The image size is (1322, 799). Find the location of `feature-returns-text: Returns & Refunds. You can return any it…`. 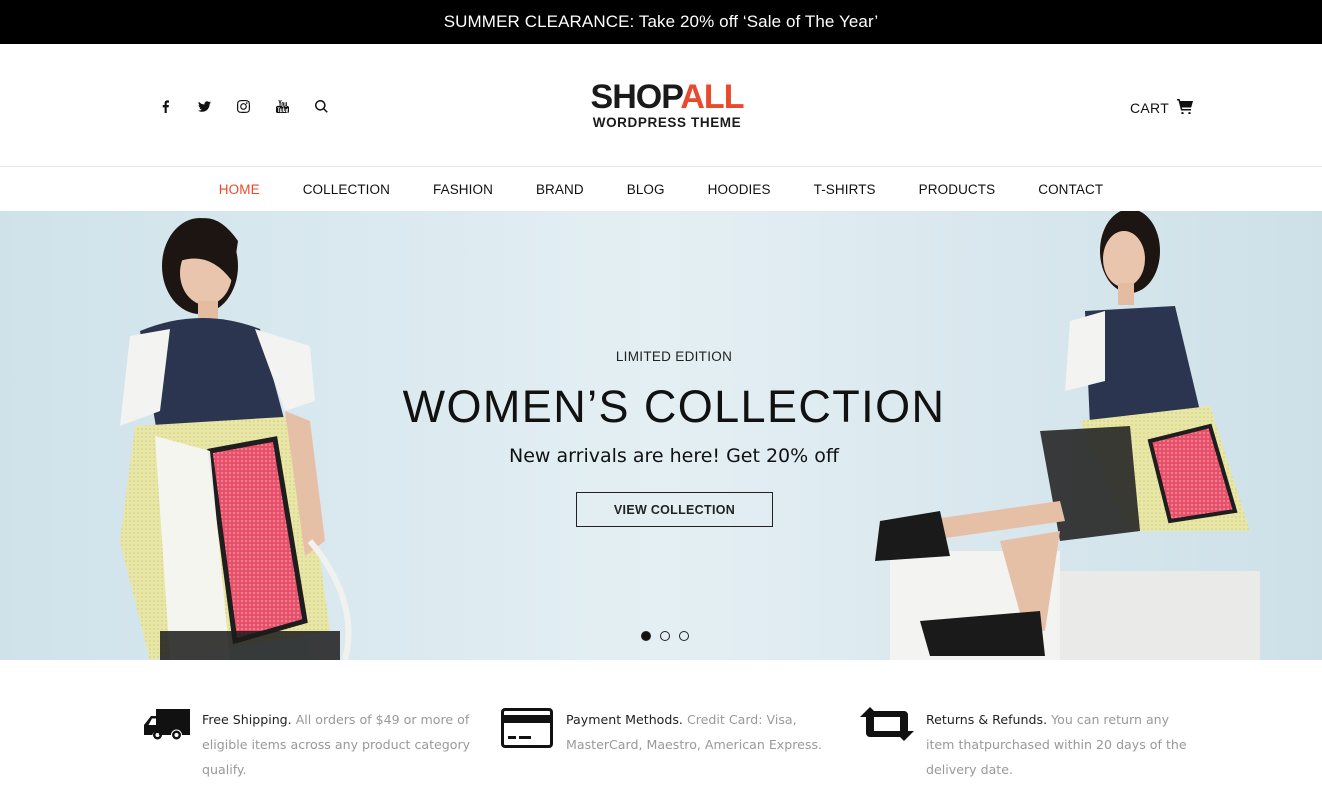

feature-returns-text: Returns & Refunds. You can return any it… is located at coordinates (1058, 744).